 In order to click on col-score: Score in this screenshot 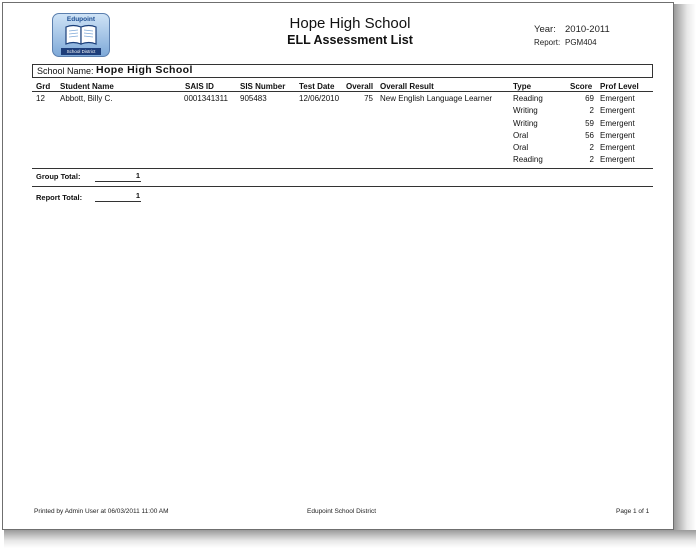, I will do `click(581, 86)`.